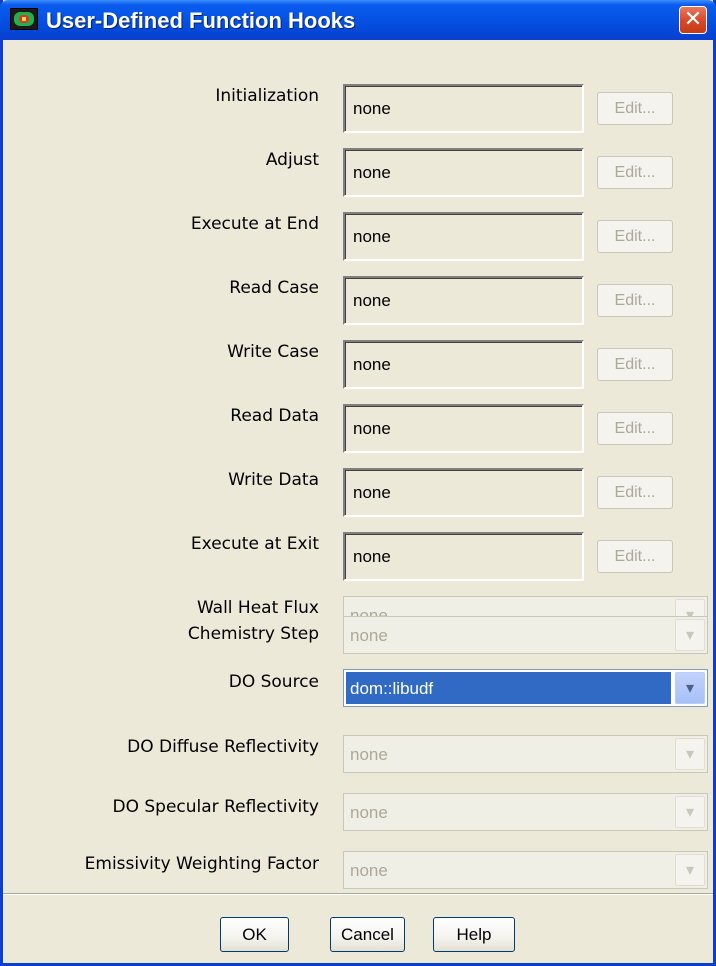  Describe the element at coordinates (257, 608) in the screenshot. I see `selector-label-wall-heat-flux: Wall Heat Flux` at that location.